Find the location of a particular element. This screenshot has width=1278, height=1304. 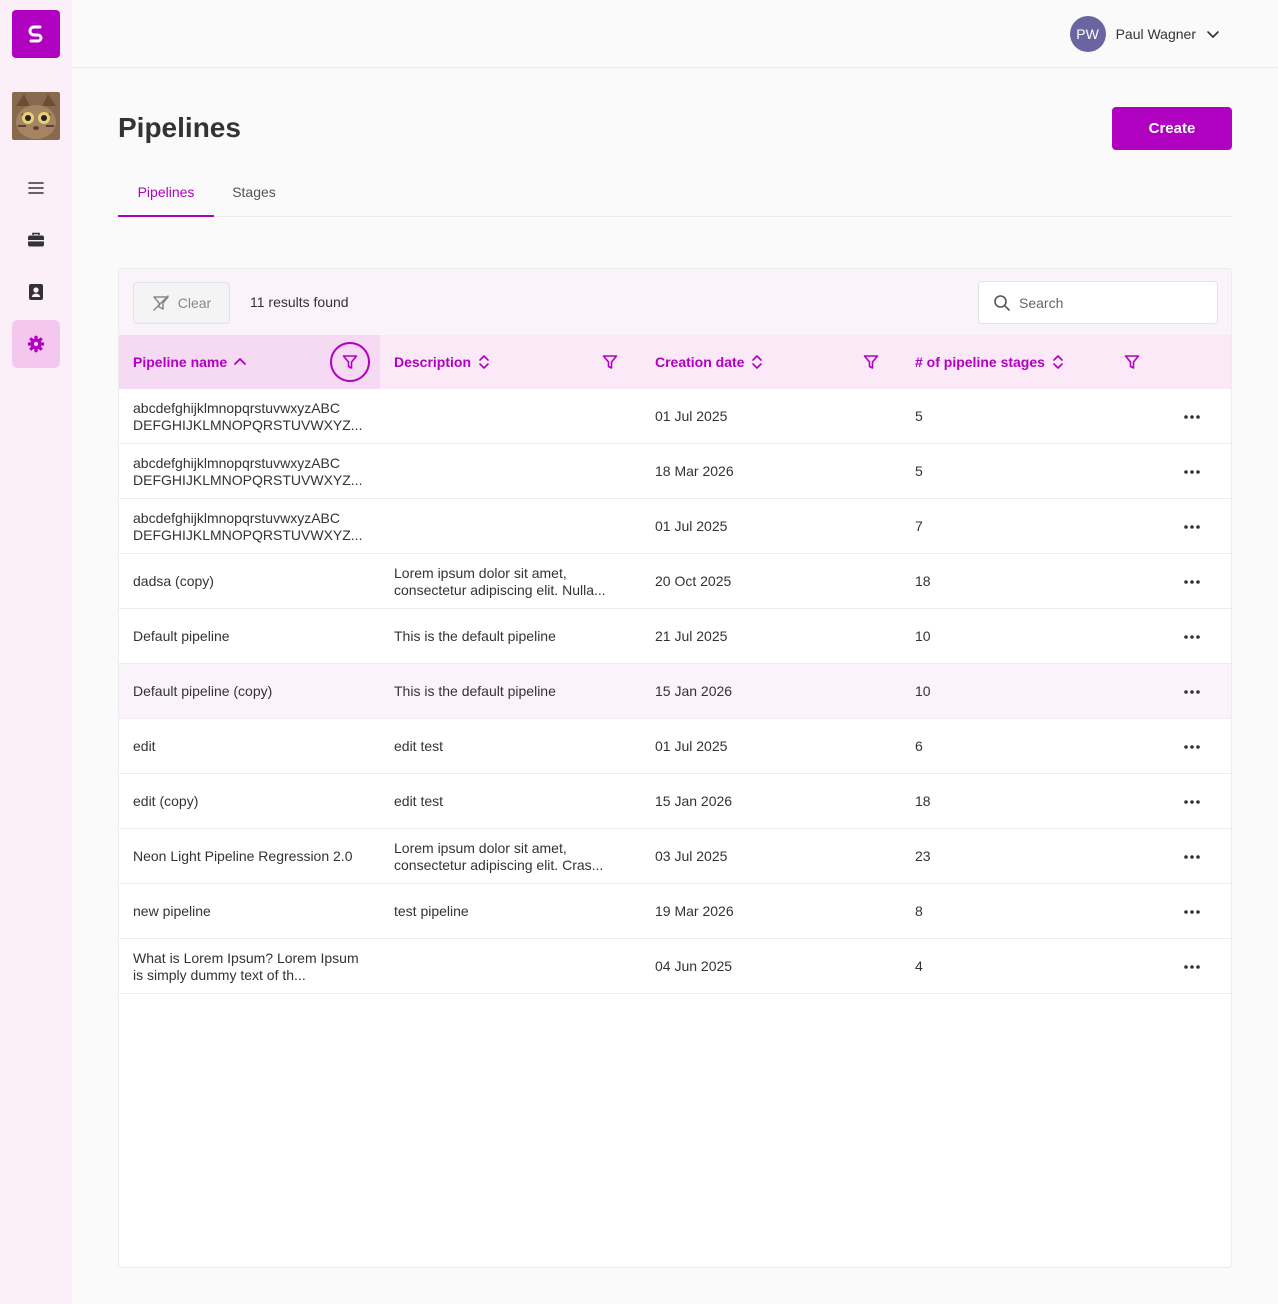

create-button: Create is located at coordinates (1172, 128).